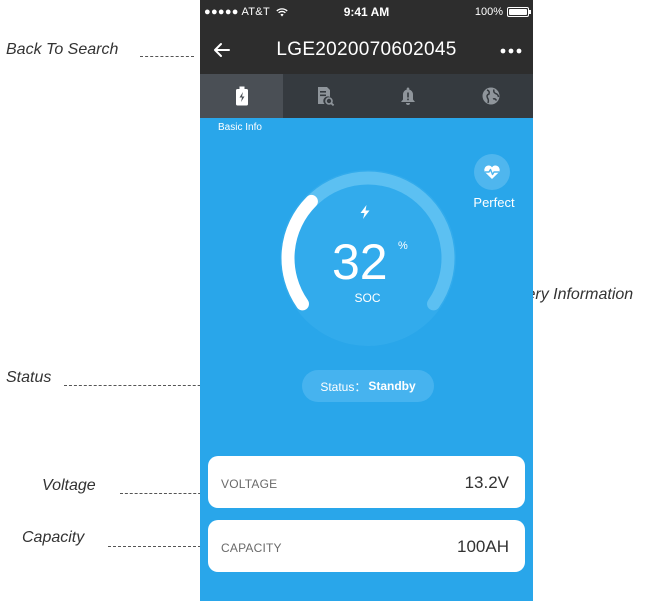  I want to click on tab-location, so click(490, 96).